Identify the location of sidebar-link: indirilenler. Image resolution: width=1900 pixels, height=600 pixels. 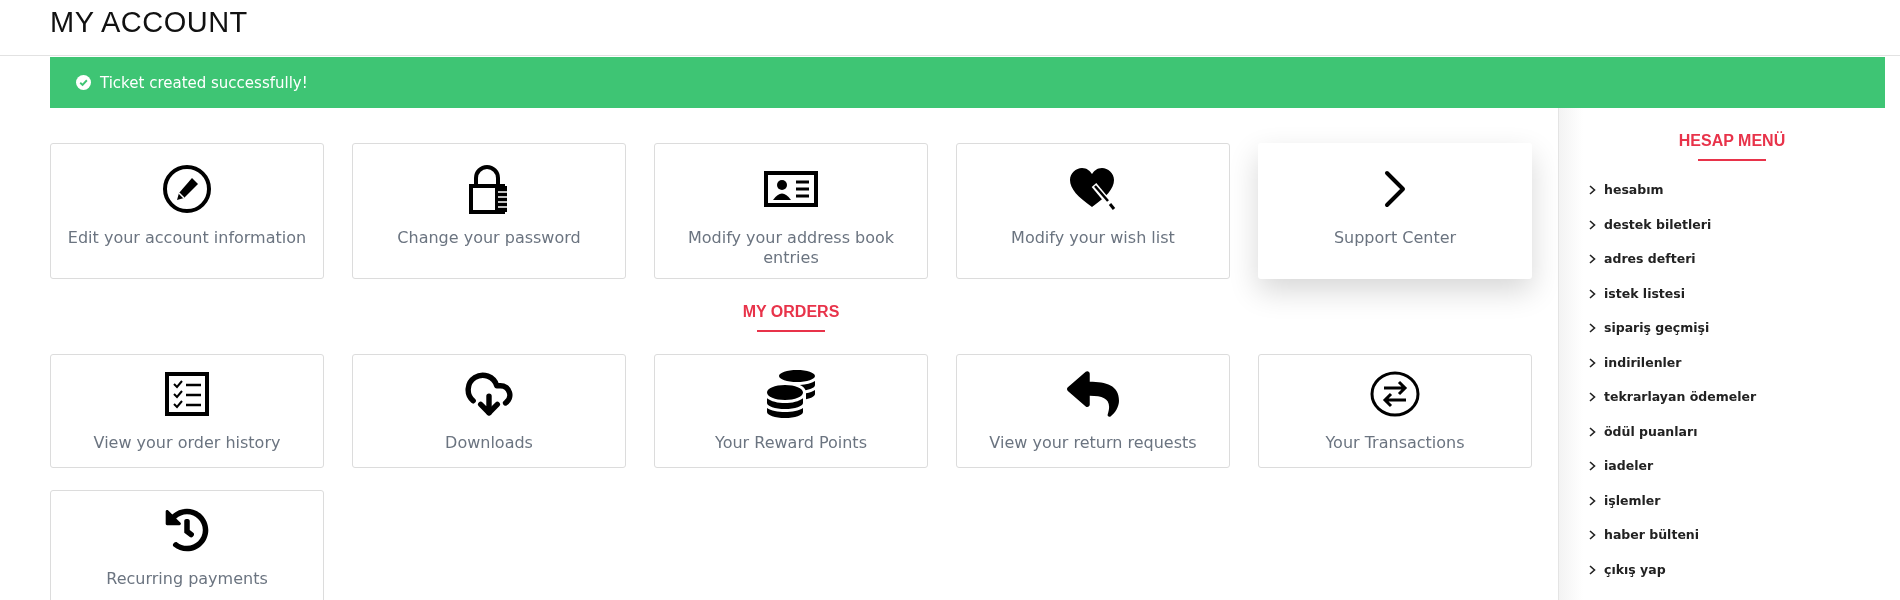
(1635, 362).